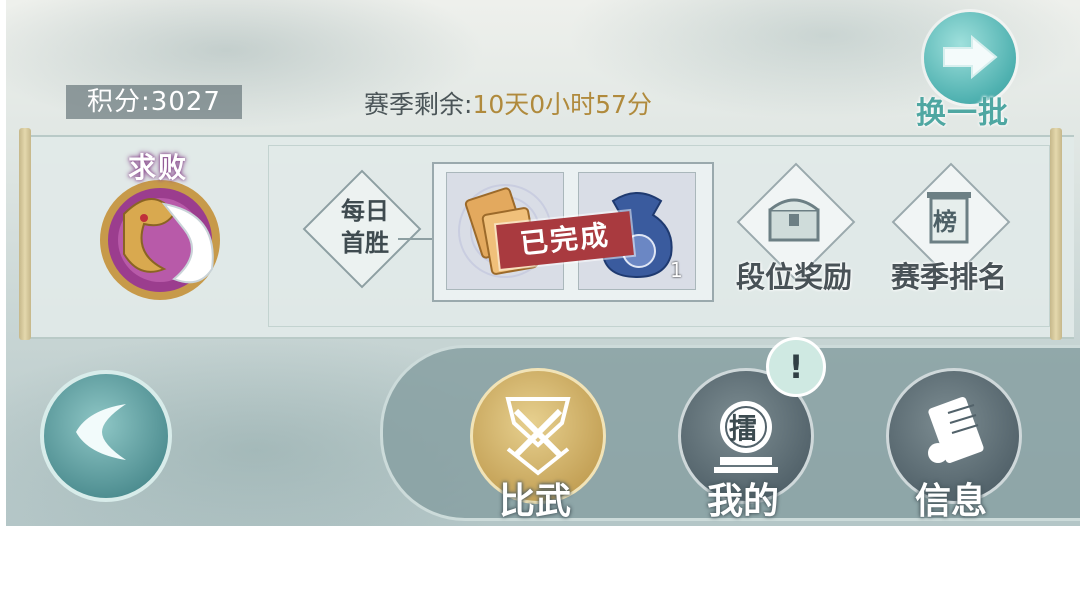  I want to click on season-remaining-value: 10天0小时57分, so click(562, 104).